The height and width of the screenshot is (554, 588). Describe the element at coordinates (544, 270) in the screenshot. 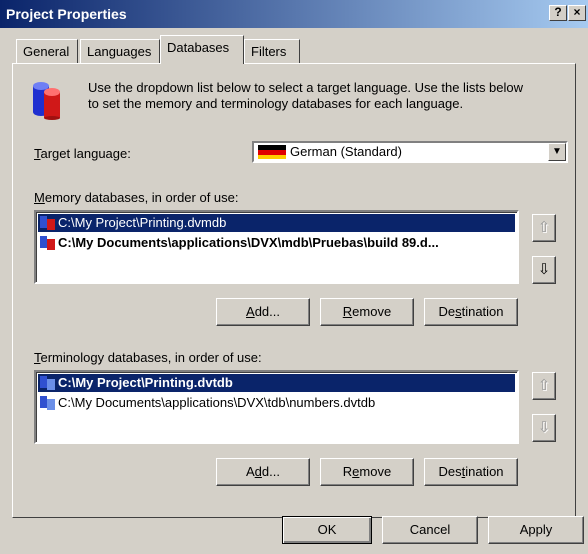

I see `memory-move-down-button: ⇩` at that location.